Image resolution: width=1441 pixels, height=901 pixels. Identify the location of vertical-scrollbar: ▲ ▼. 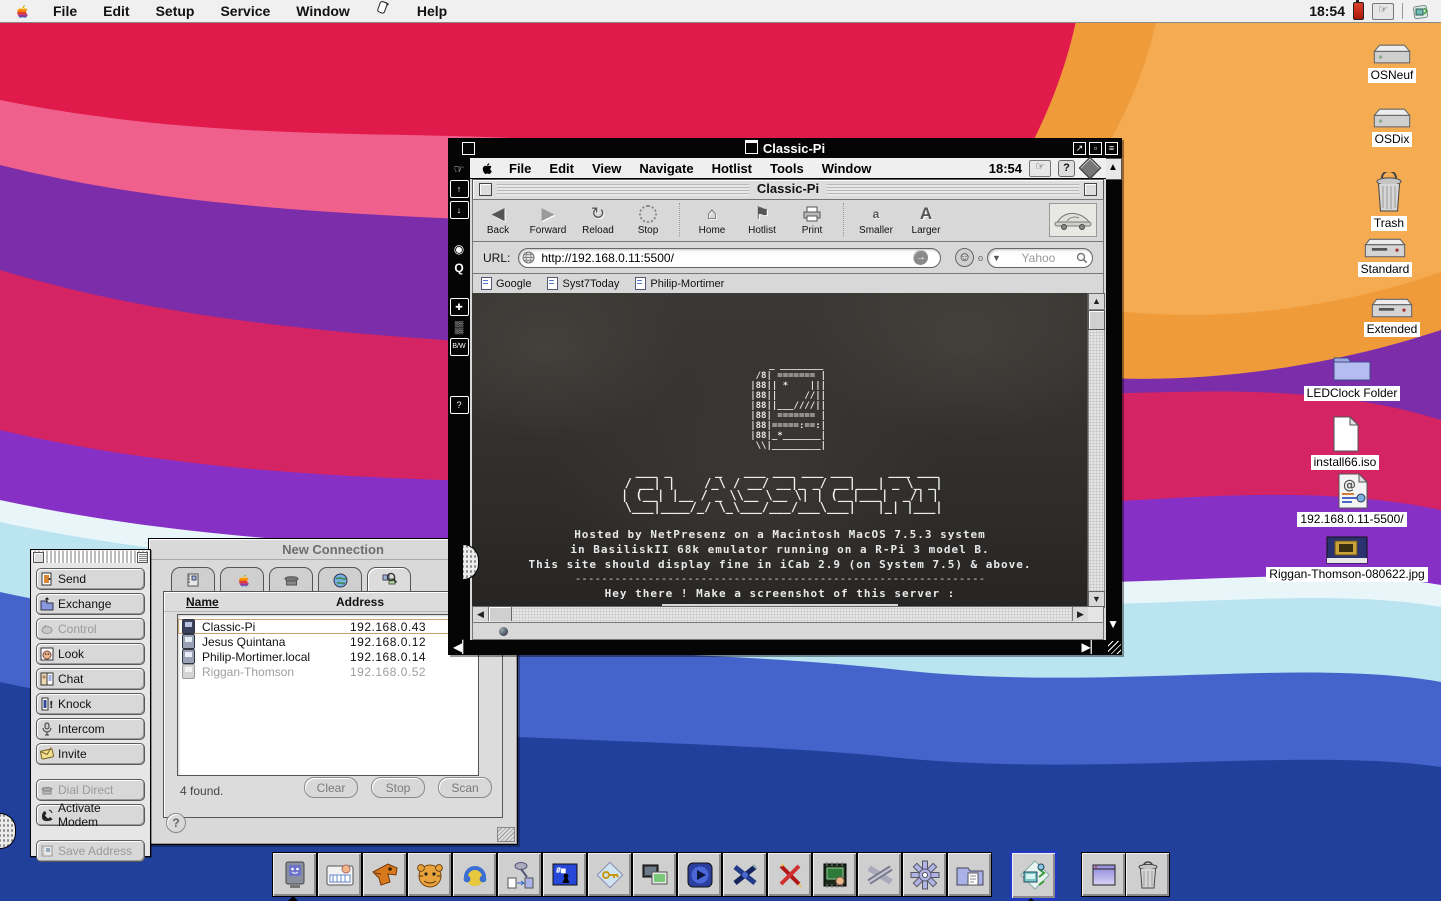
(1096, 450).